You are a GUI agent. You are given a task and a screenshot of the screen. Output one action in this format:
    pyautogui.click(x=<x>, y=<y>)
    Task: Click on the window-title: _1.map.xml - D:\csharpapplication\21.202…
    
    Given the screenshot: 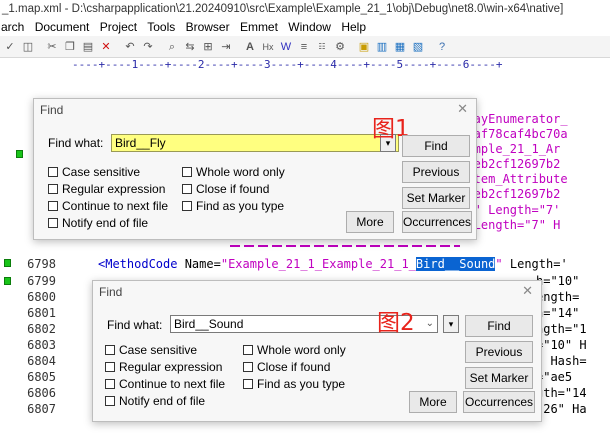 What is the action you would take?
    pyautogui.click(x=305, y=9)
    